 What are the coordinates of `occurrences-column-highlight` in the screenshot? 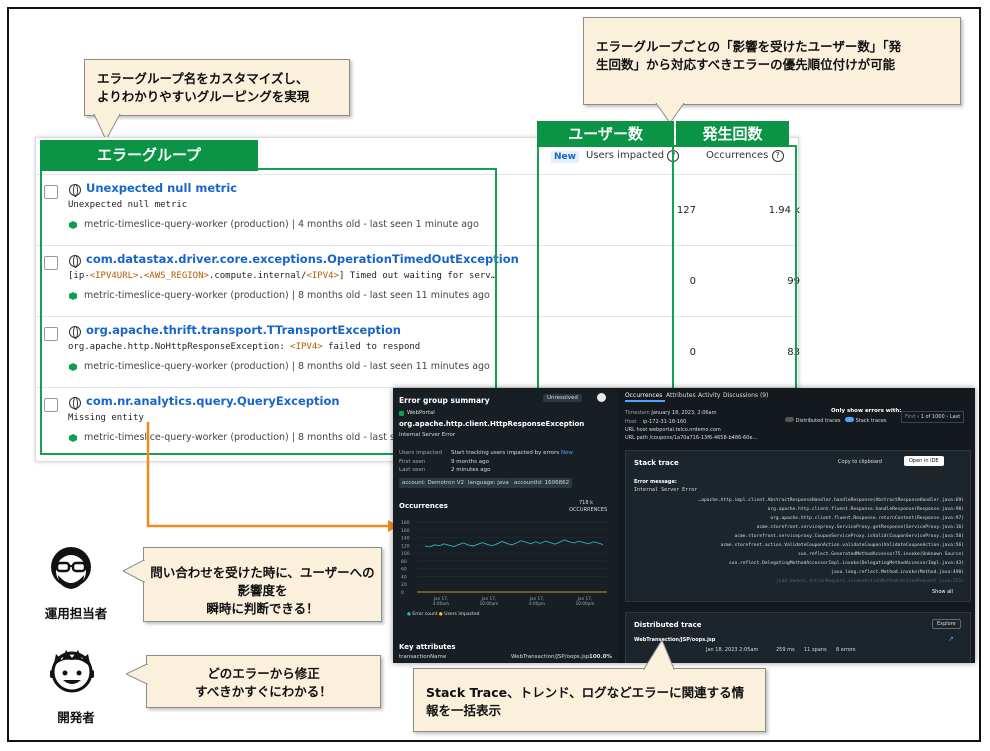 It's located at (734, 270).